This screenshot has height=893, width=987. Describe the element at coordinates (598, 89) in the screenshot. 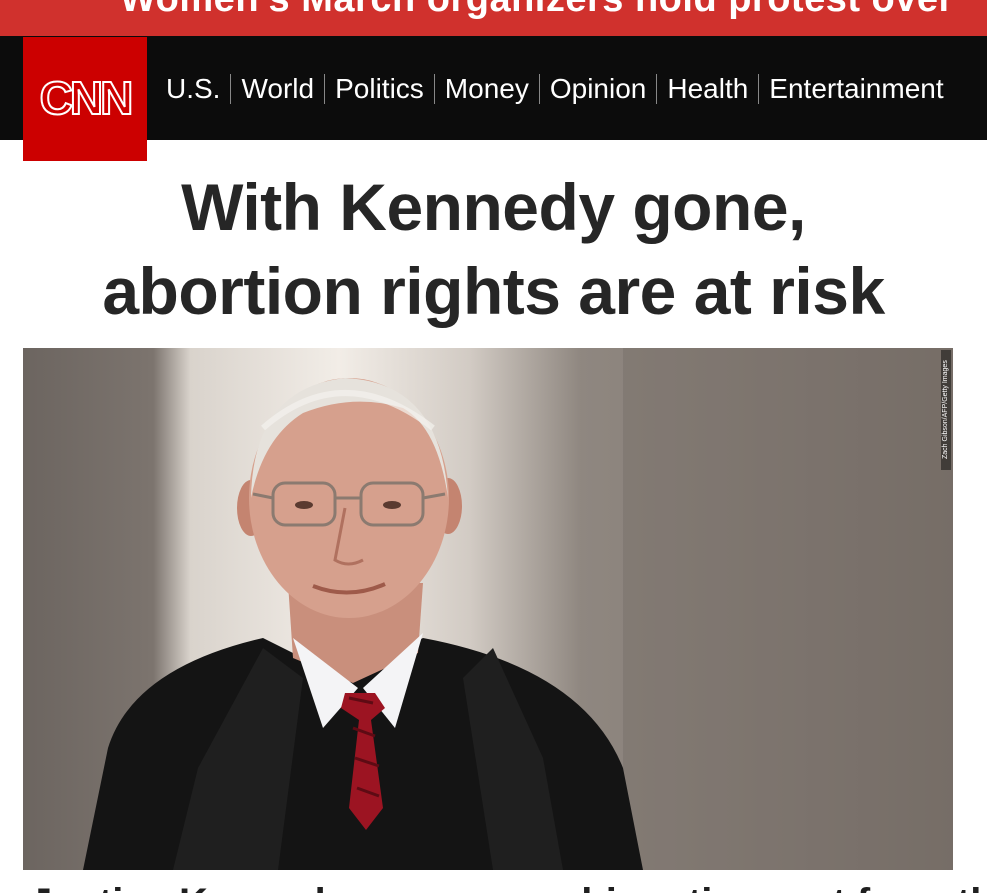

I see `nav-item-opinion: Opinion` at that location.